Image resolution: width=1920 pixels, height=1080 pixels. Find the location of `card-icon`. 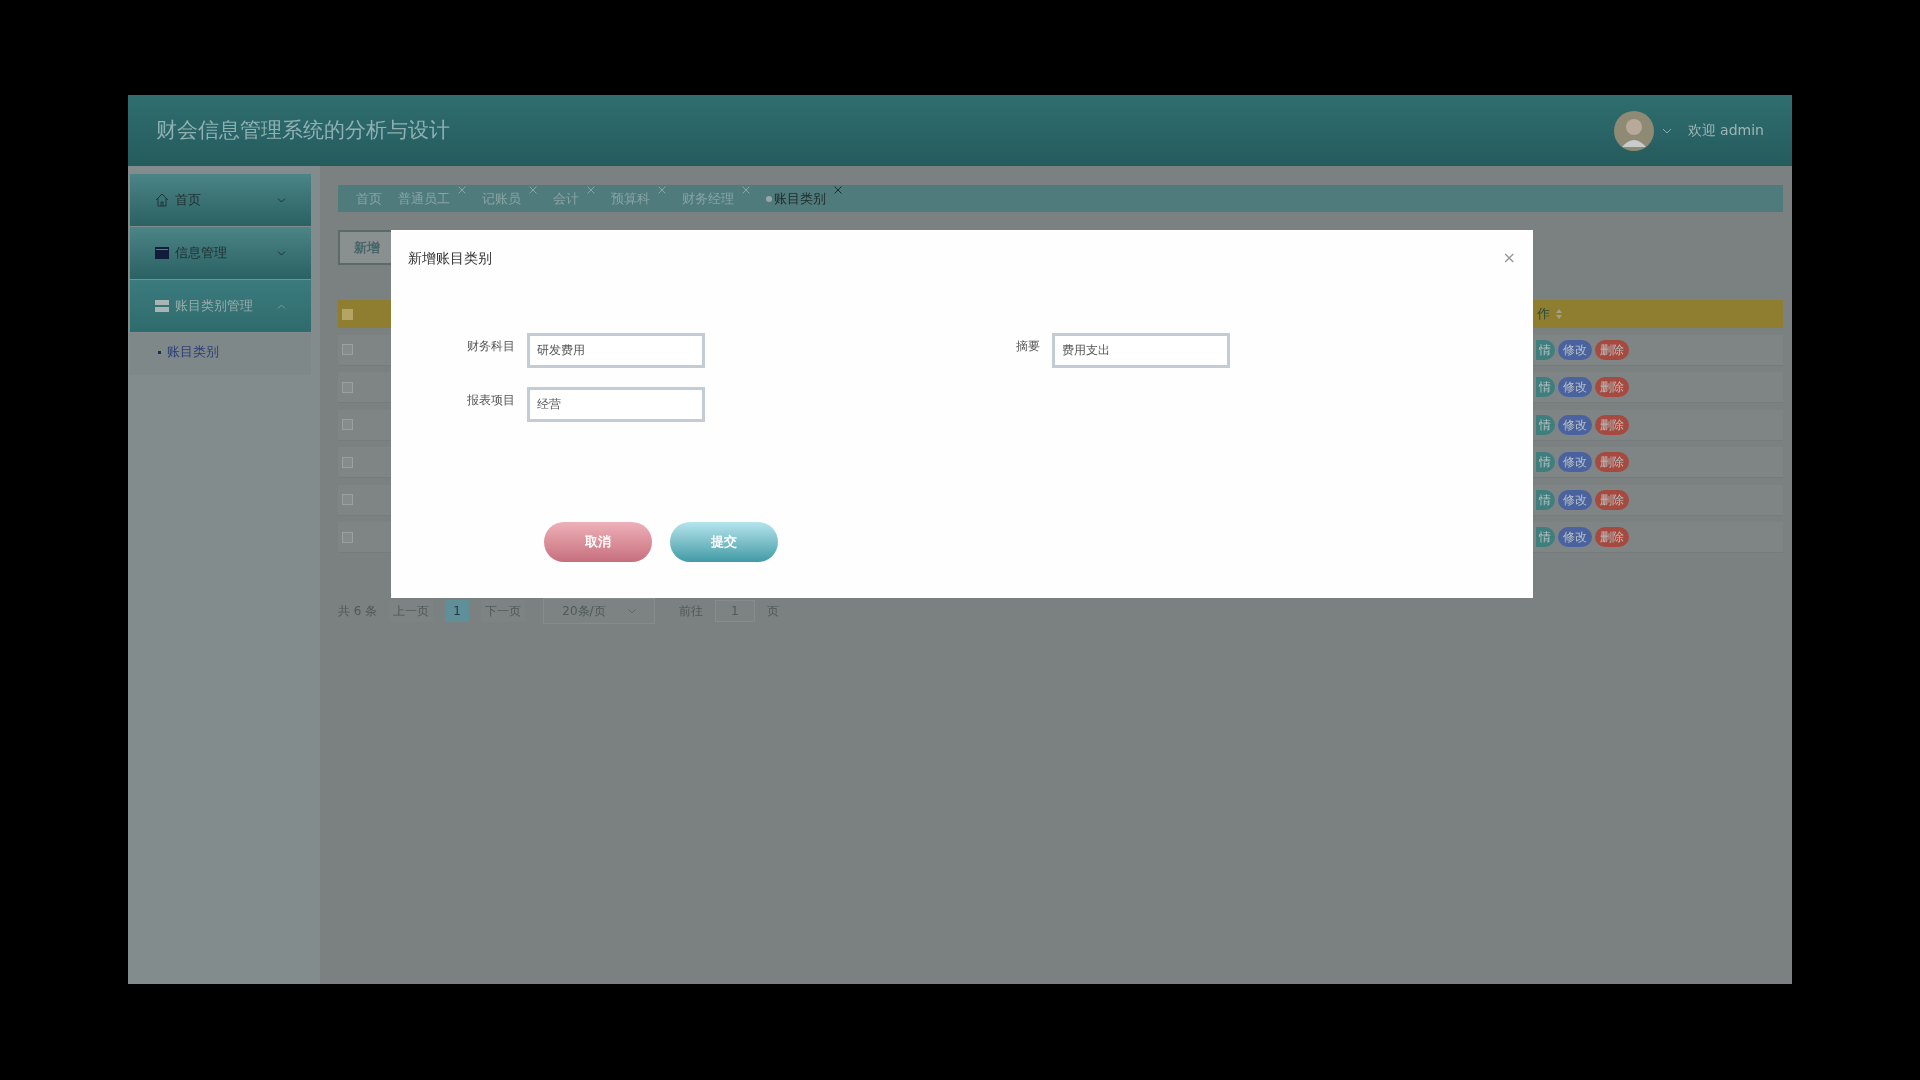

card-icon is located at coordinates (162, 253).